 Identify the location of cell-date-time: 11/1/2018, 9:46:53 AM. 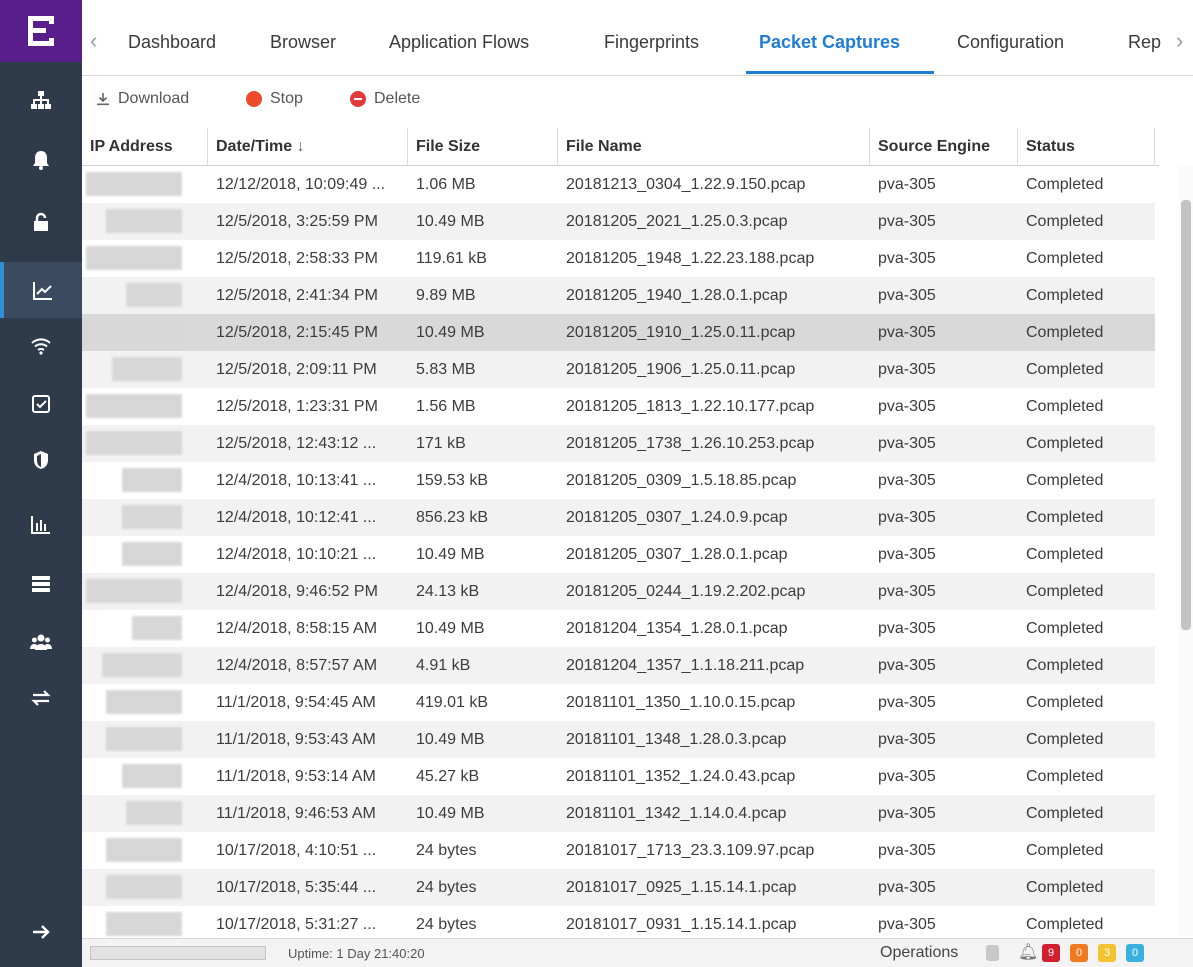
(296, 813).